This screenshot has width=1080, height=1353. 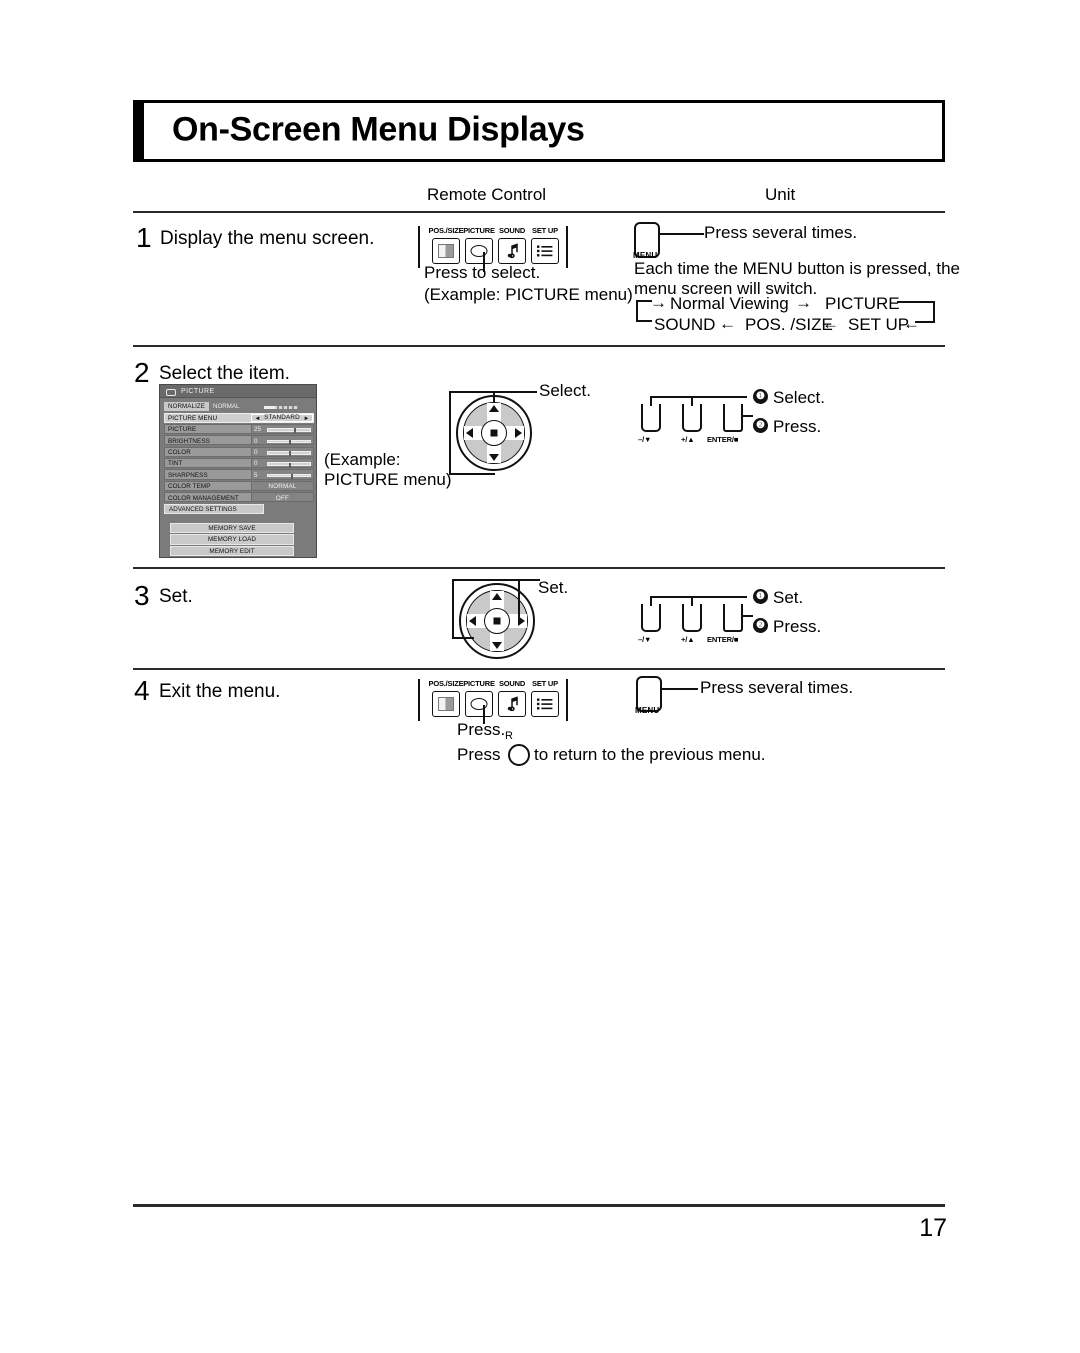 I want to click on osd-row-sharpness-value: 5, so click(x=256, y=475).